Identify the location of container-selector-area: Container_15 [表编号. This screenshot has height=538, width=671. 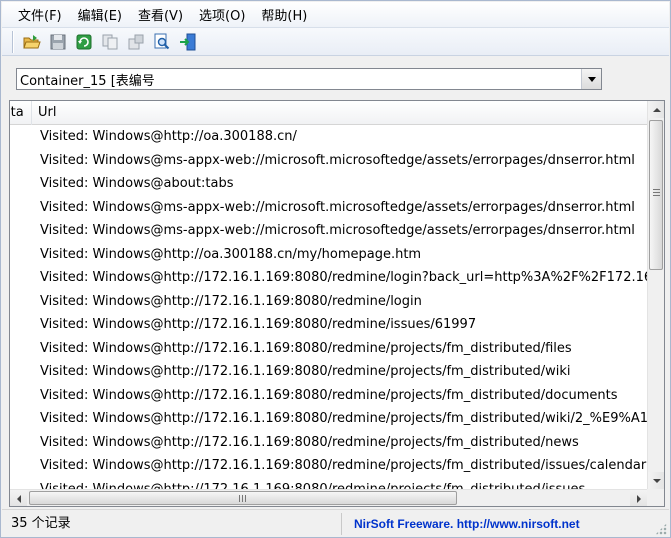
(335, 78).